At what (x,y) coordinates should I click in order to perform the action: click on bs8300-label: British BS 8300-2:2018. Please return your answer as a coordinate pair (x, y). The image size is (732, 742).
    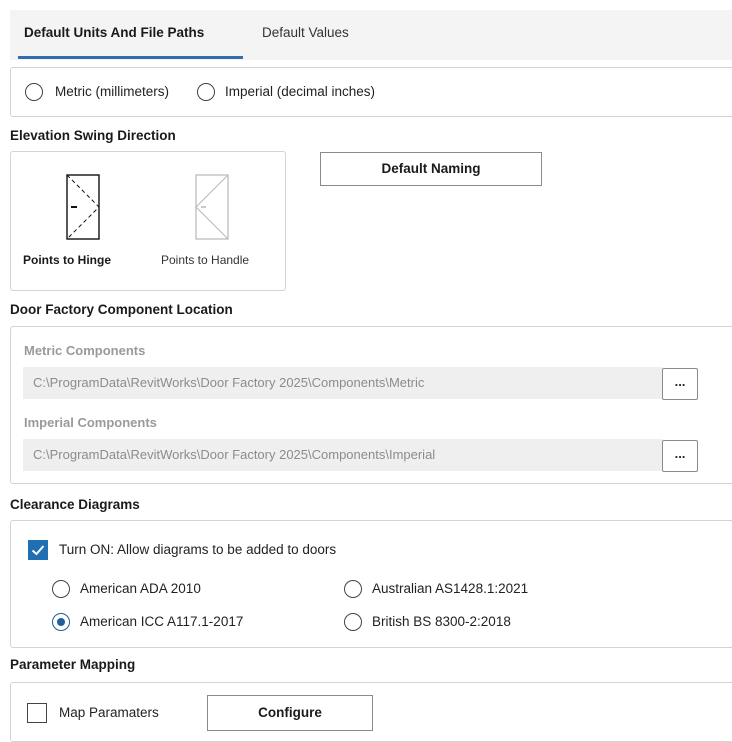
    Looking at the image, I should click on (441, 621).